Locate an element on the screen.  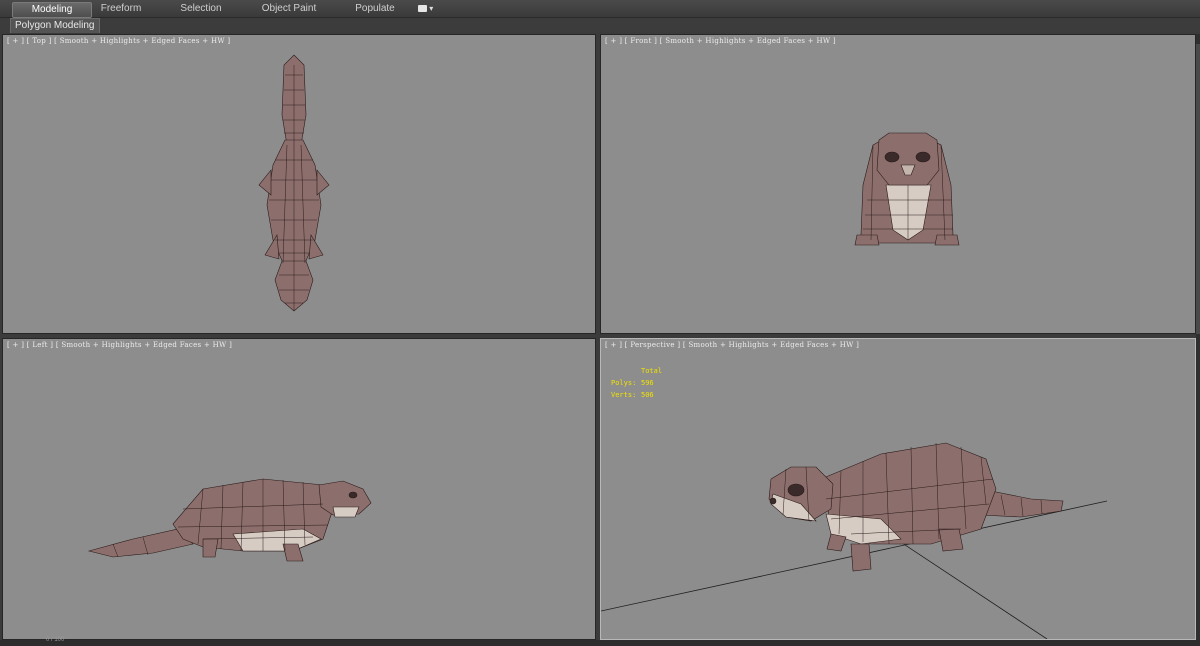
ribbon-options-icon: ▾ is located at coordinates (429, 9).